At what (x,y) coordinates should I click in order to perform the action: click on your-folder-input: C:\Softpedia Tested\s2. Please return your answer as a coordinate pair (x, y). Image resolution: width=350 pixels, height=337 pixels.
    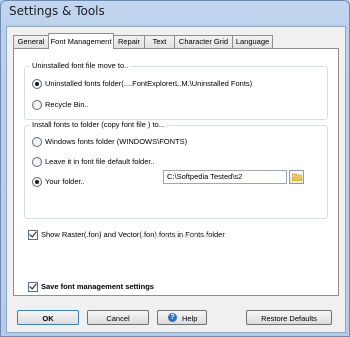
    Looking at the image, I should click on (225, 177).